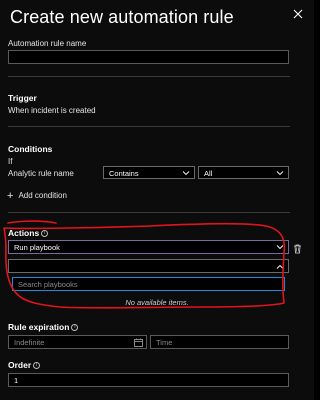 The width and height of the screenshot is (320, 400). What do you see at coordinates (29, 342) in the screenshot?
I see `expiration-date-placeholder: Indefinite` at bounding box center [29, 342].